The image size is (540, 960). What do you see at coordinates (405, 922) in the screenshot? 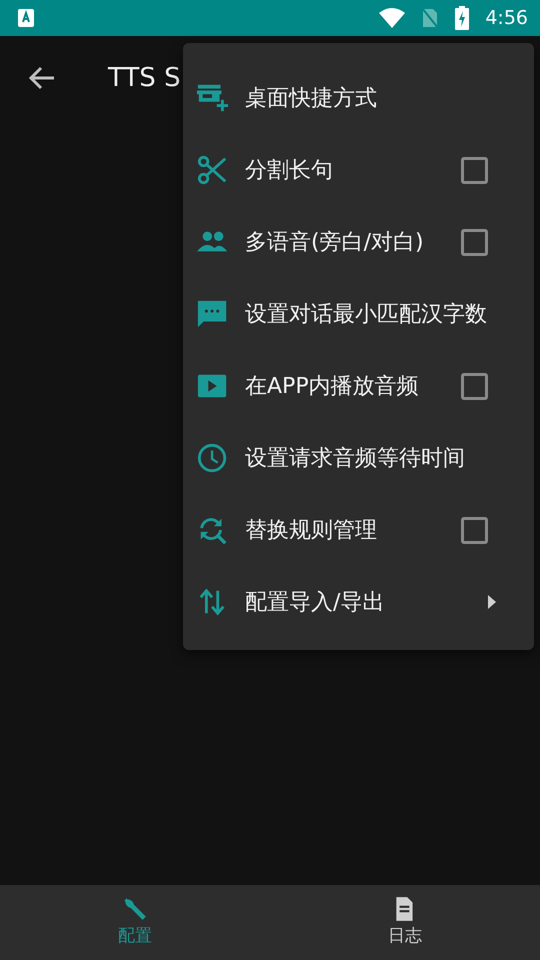
I see `nav-tab: 日志` at bounding box center [405, 922].